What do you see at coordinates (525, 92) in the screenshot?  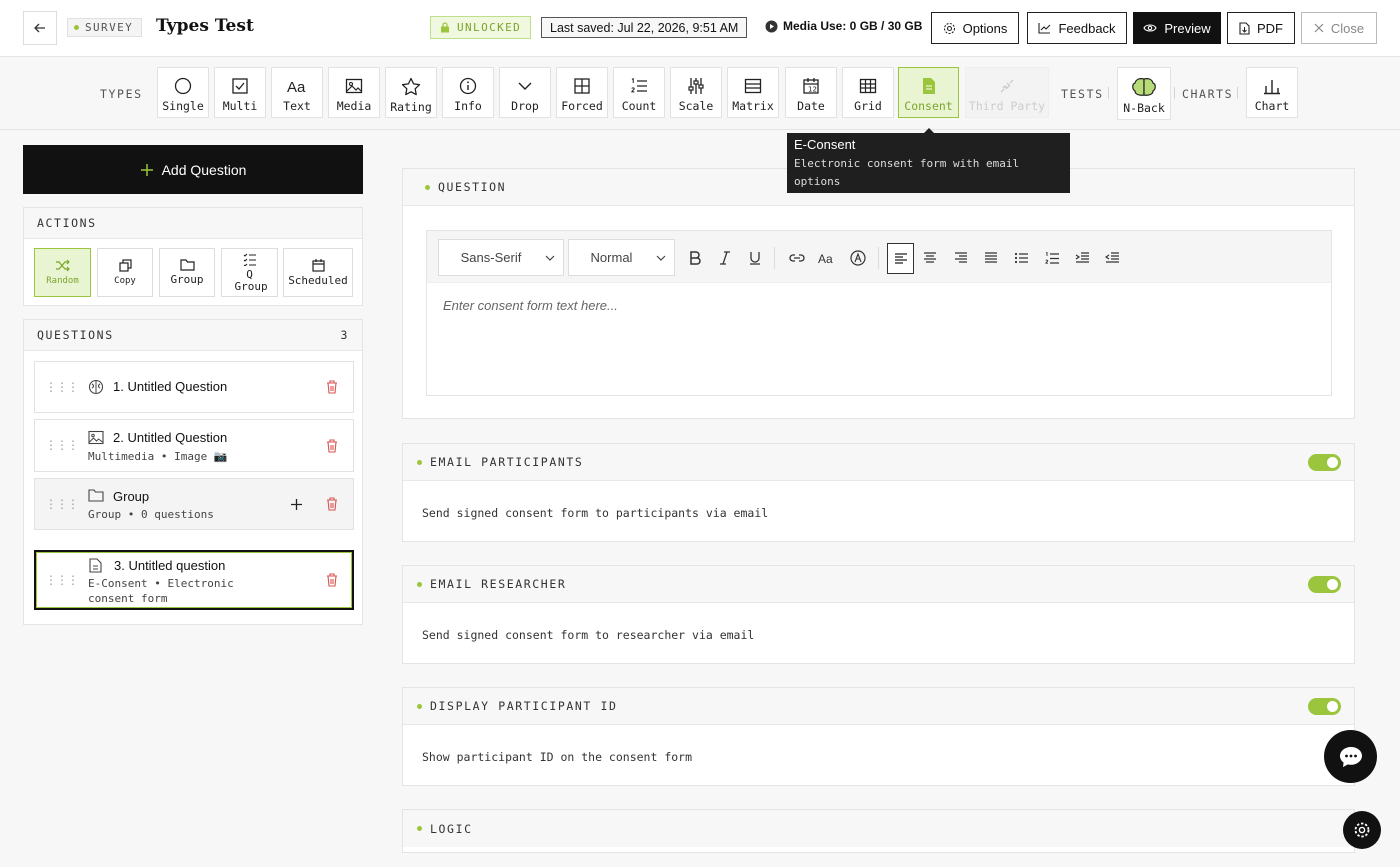 I see `type-drop-button: Drop` at bounding box center [525, 92].